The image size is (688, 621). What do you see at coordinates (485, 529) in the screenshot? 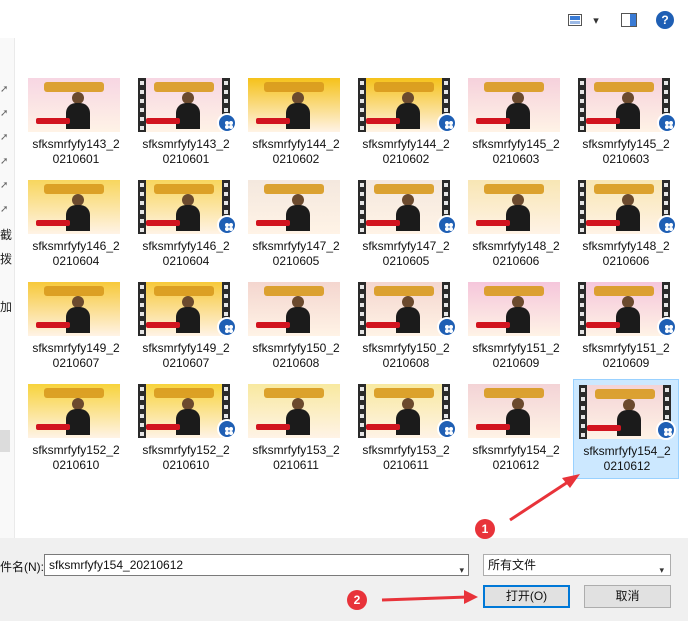
I see `annotation-marker-1: 1` at bounding box center [485, 529].